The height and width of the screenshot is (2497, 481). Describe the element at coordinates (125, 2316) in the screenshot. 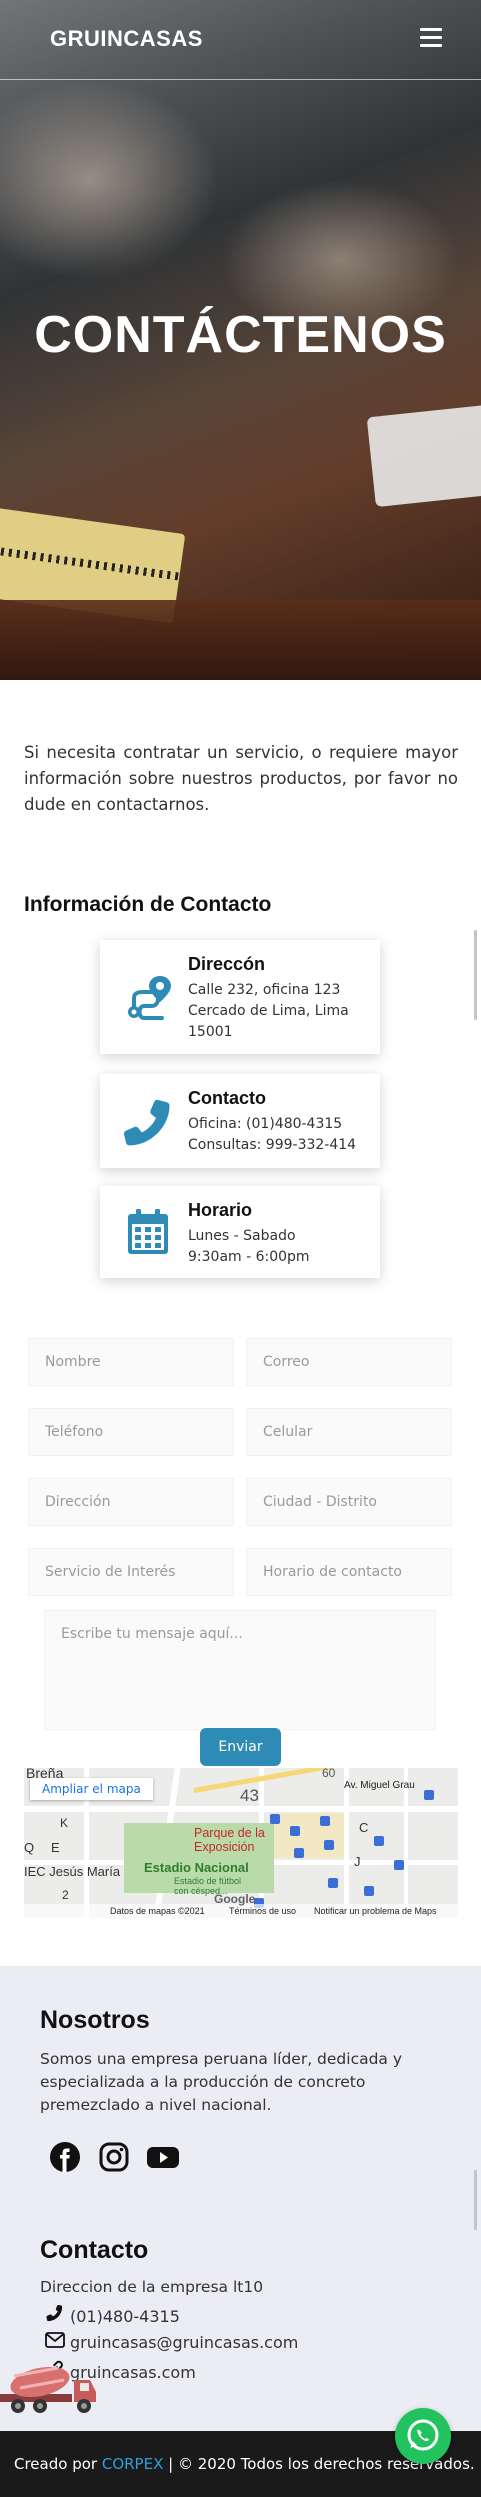

I see `footer-phone-text: (01)480-4315` at that location.